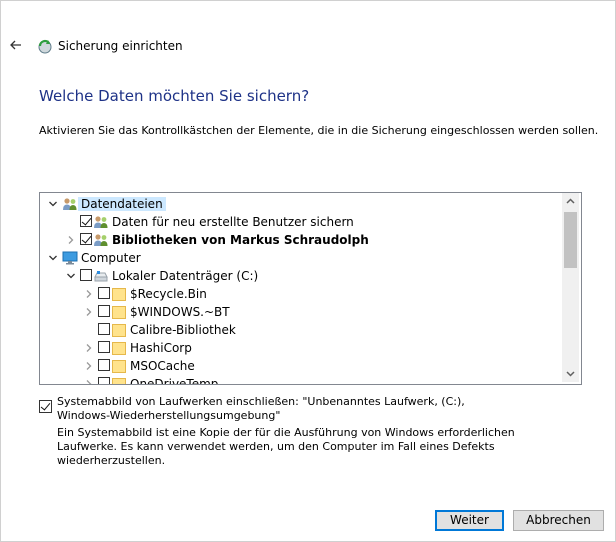 Image resolution: width=616 pixels, height=542 pixels. I want to click on tree-item-label: OneDriveTemp, so click(174, 381).